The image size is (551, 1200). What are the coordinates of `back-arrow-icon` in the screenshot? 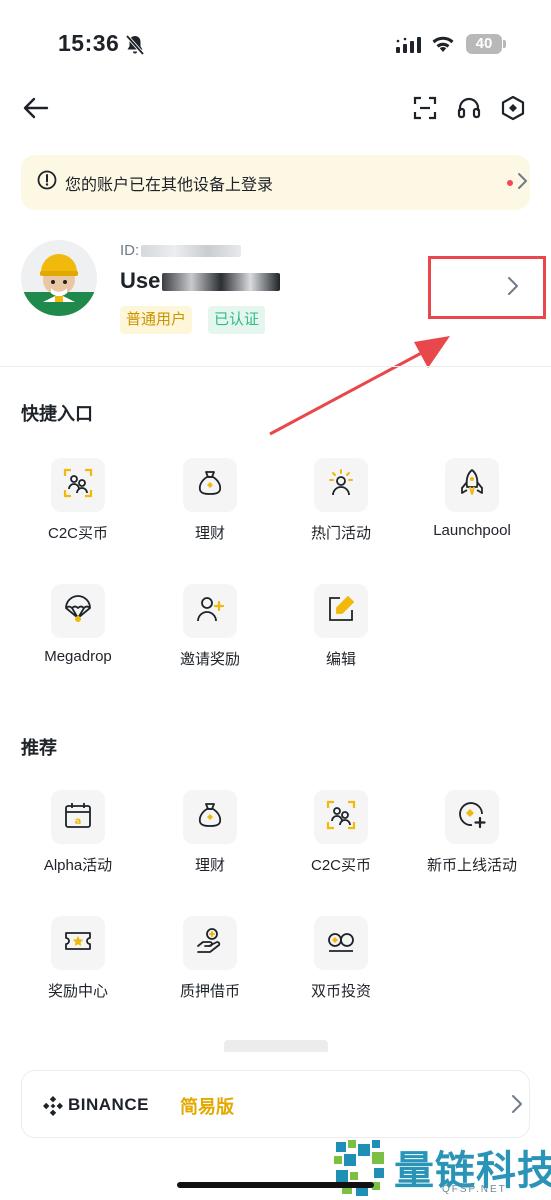 It's located at (36, 108).